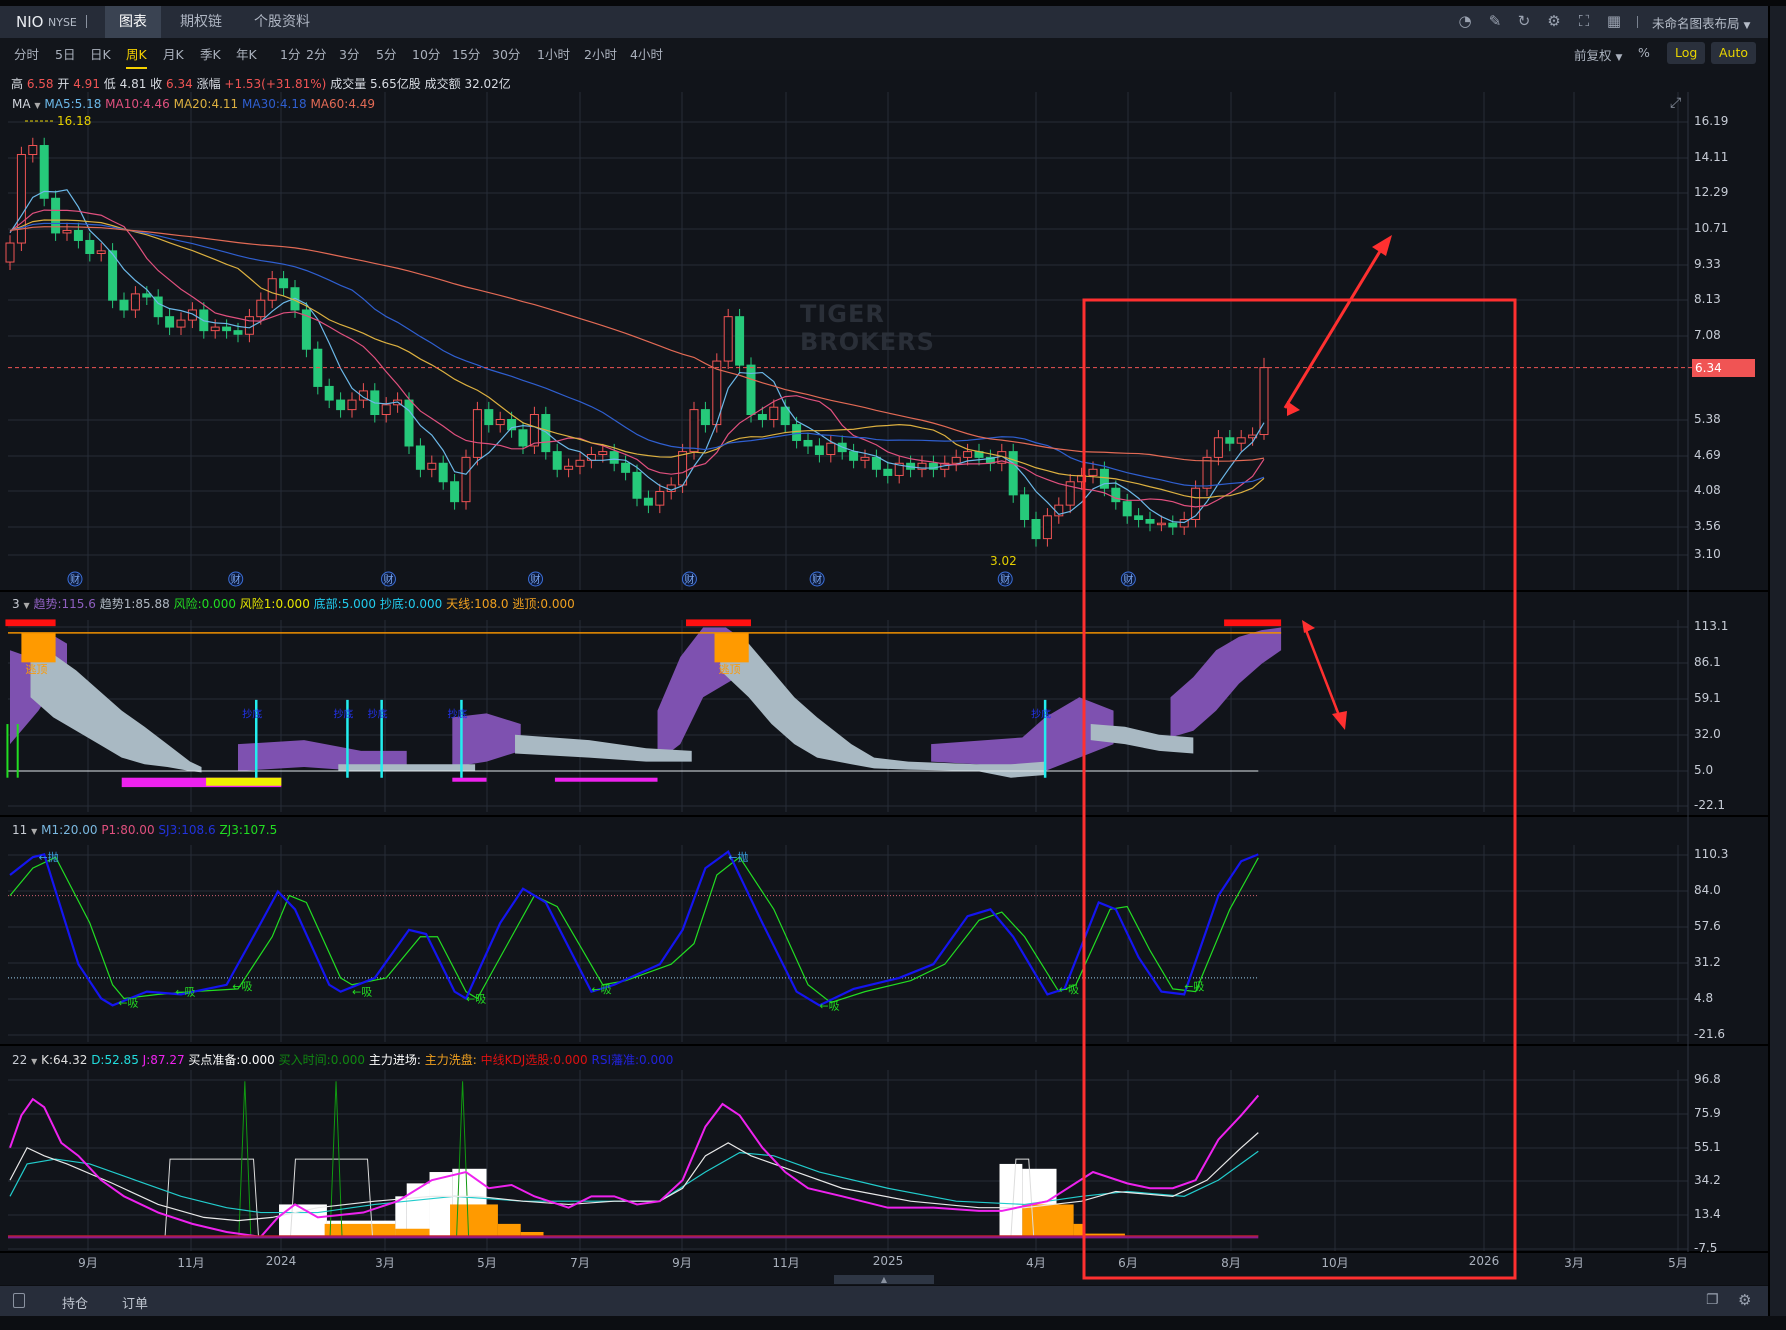  Describe the element at coordinates (634, 930) in the screenshot. I see `zj3-line` at that location.